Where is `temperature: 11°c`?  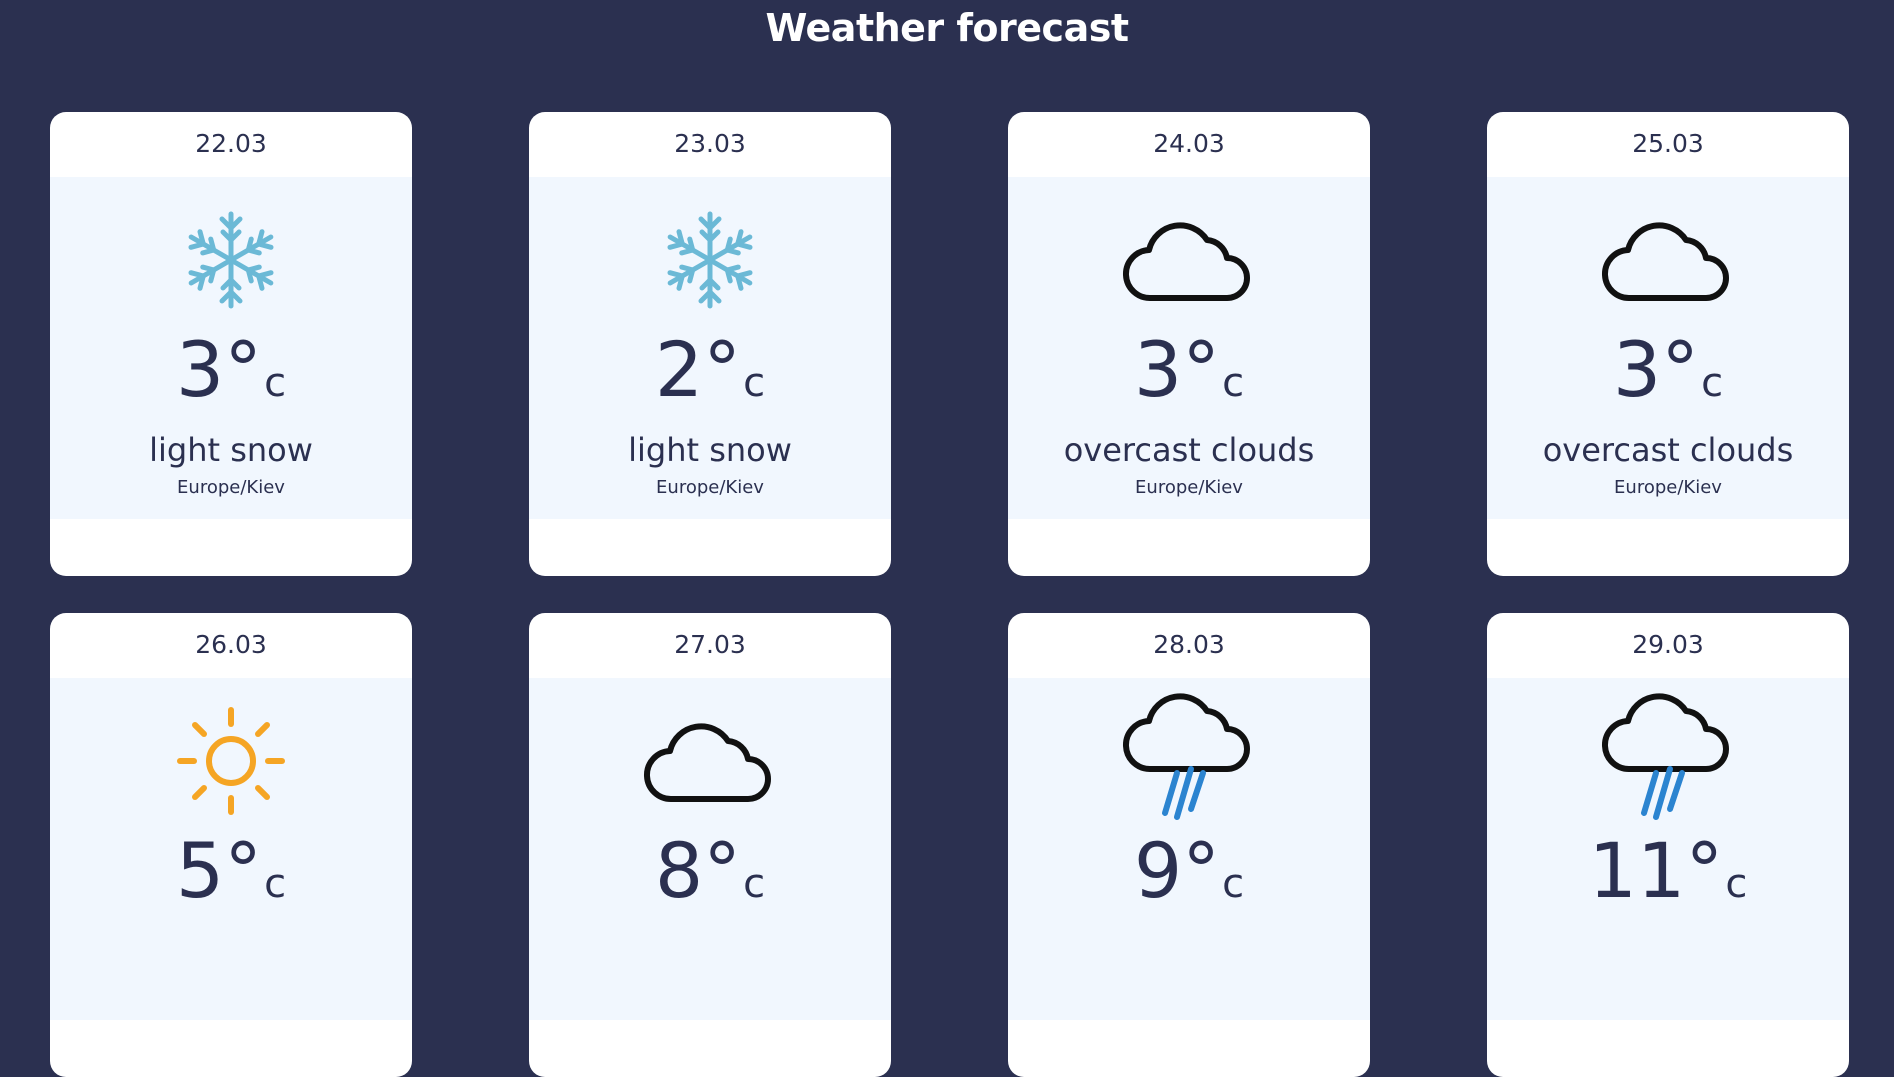 temperature: 11°c is located at coordinates (1668, 871).